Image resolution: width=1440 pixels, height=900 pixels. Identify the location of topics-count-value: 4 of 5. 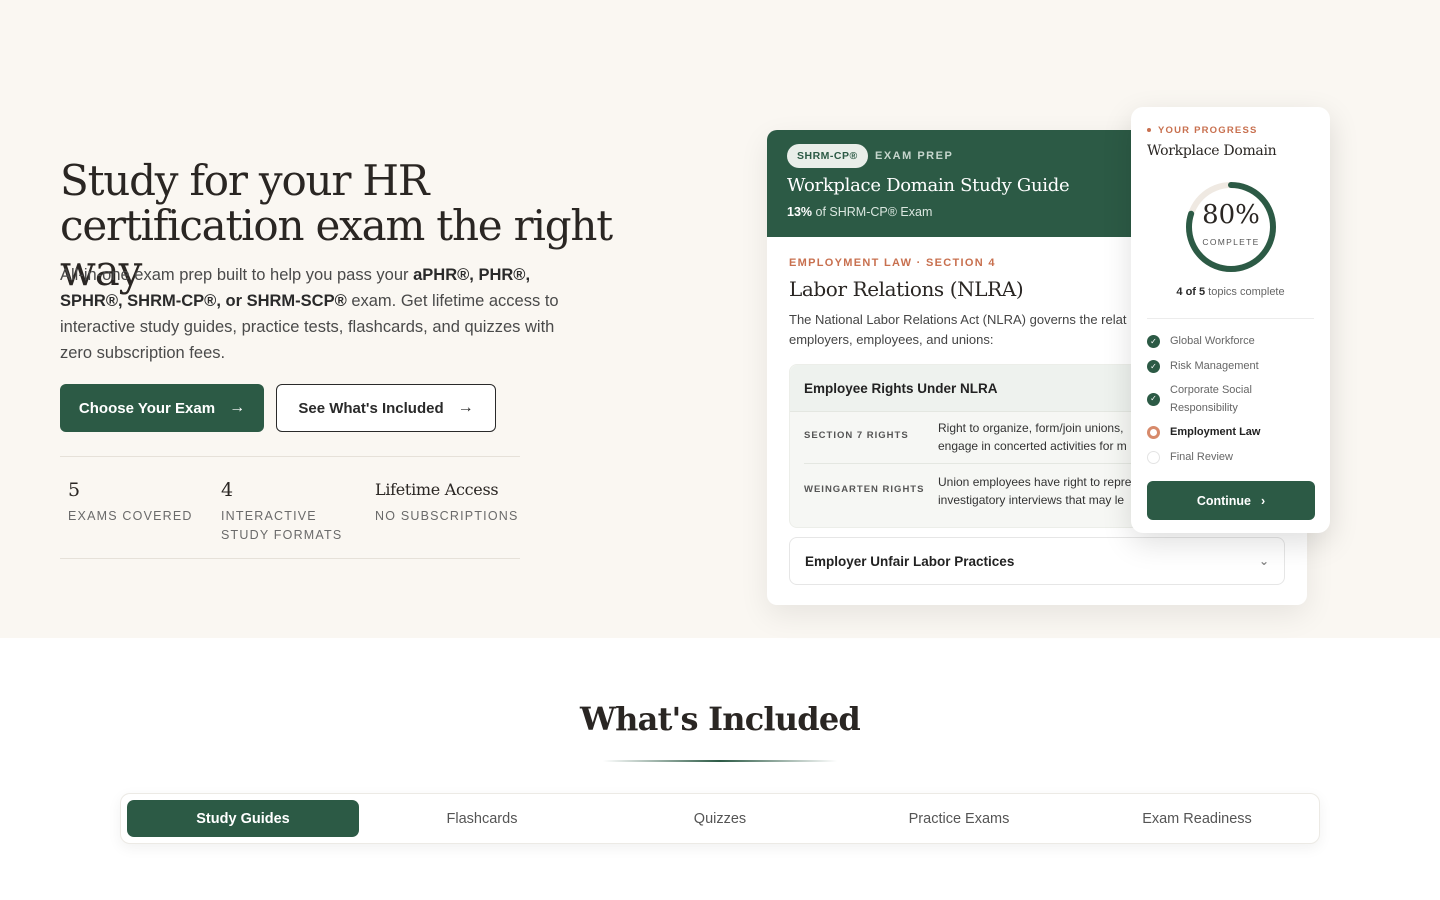
(1191, 292).